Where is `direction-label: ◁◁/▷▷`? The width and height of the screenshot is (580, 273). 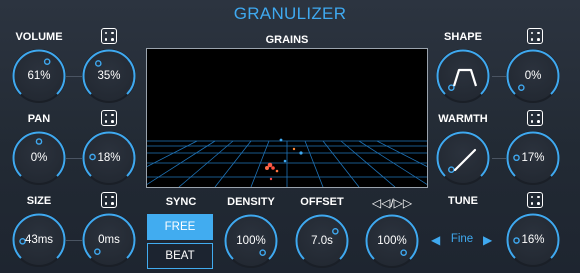
direction-label: ◁◁/▷▷ is located at coordinates (392, 203).